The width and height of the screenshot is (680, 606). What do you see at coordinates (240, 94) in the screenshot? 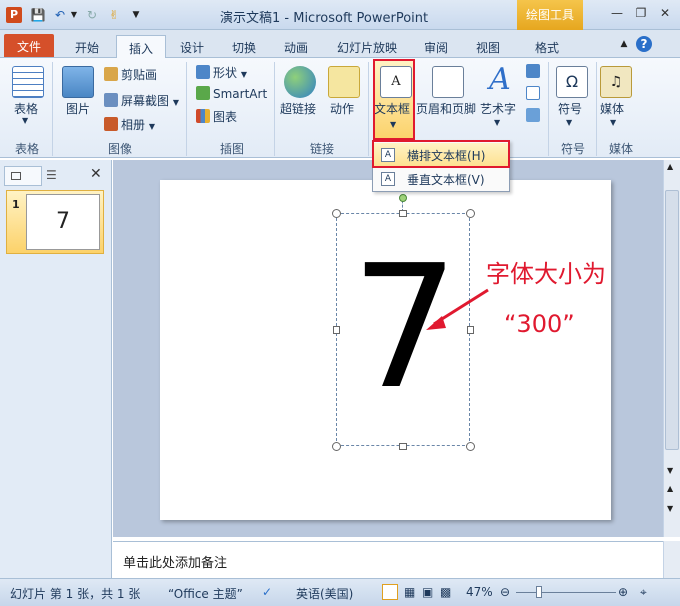
I see `smartart-label: SmartArt` at bounding box center [240, 94].